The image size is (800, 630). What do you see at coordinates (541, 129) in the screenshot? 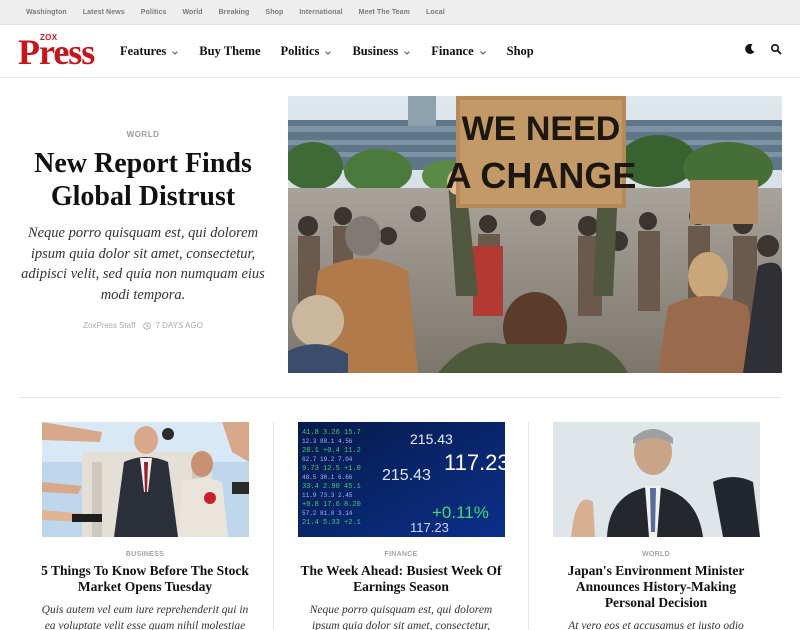
I see `sign-line-1: WE NEED` at bounding box center [541, 129].